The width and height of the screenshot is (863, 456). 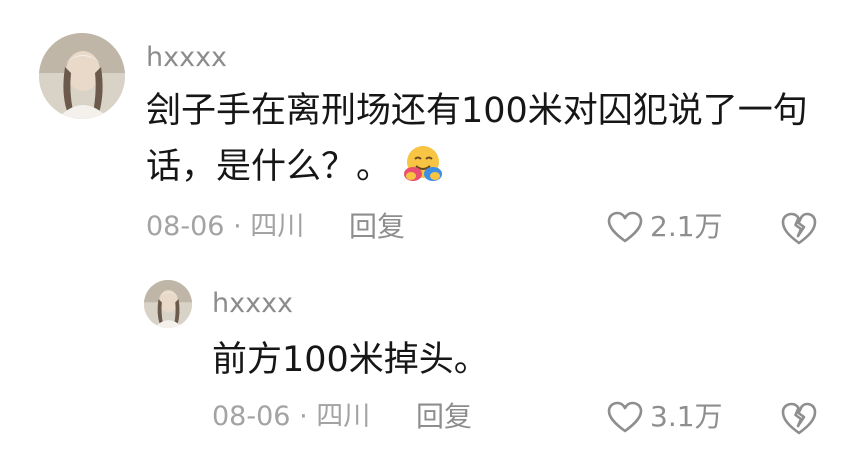 I want to click on reply-avatar, so click(x=168, y=304).